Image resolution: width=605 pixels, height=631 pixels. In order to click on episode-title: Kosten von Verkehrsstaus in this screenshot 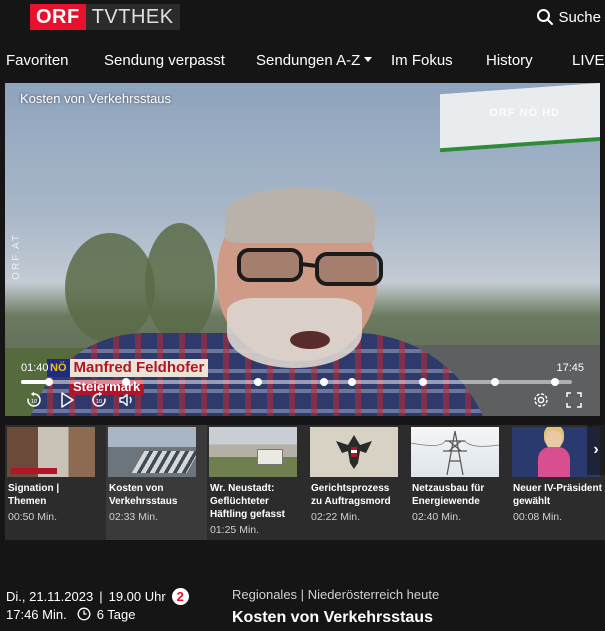, I will do `click(332, 617)`.